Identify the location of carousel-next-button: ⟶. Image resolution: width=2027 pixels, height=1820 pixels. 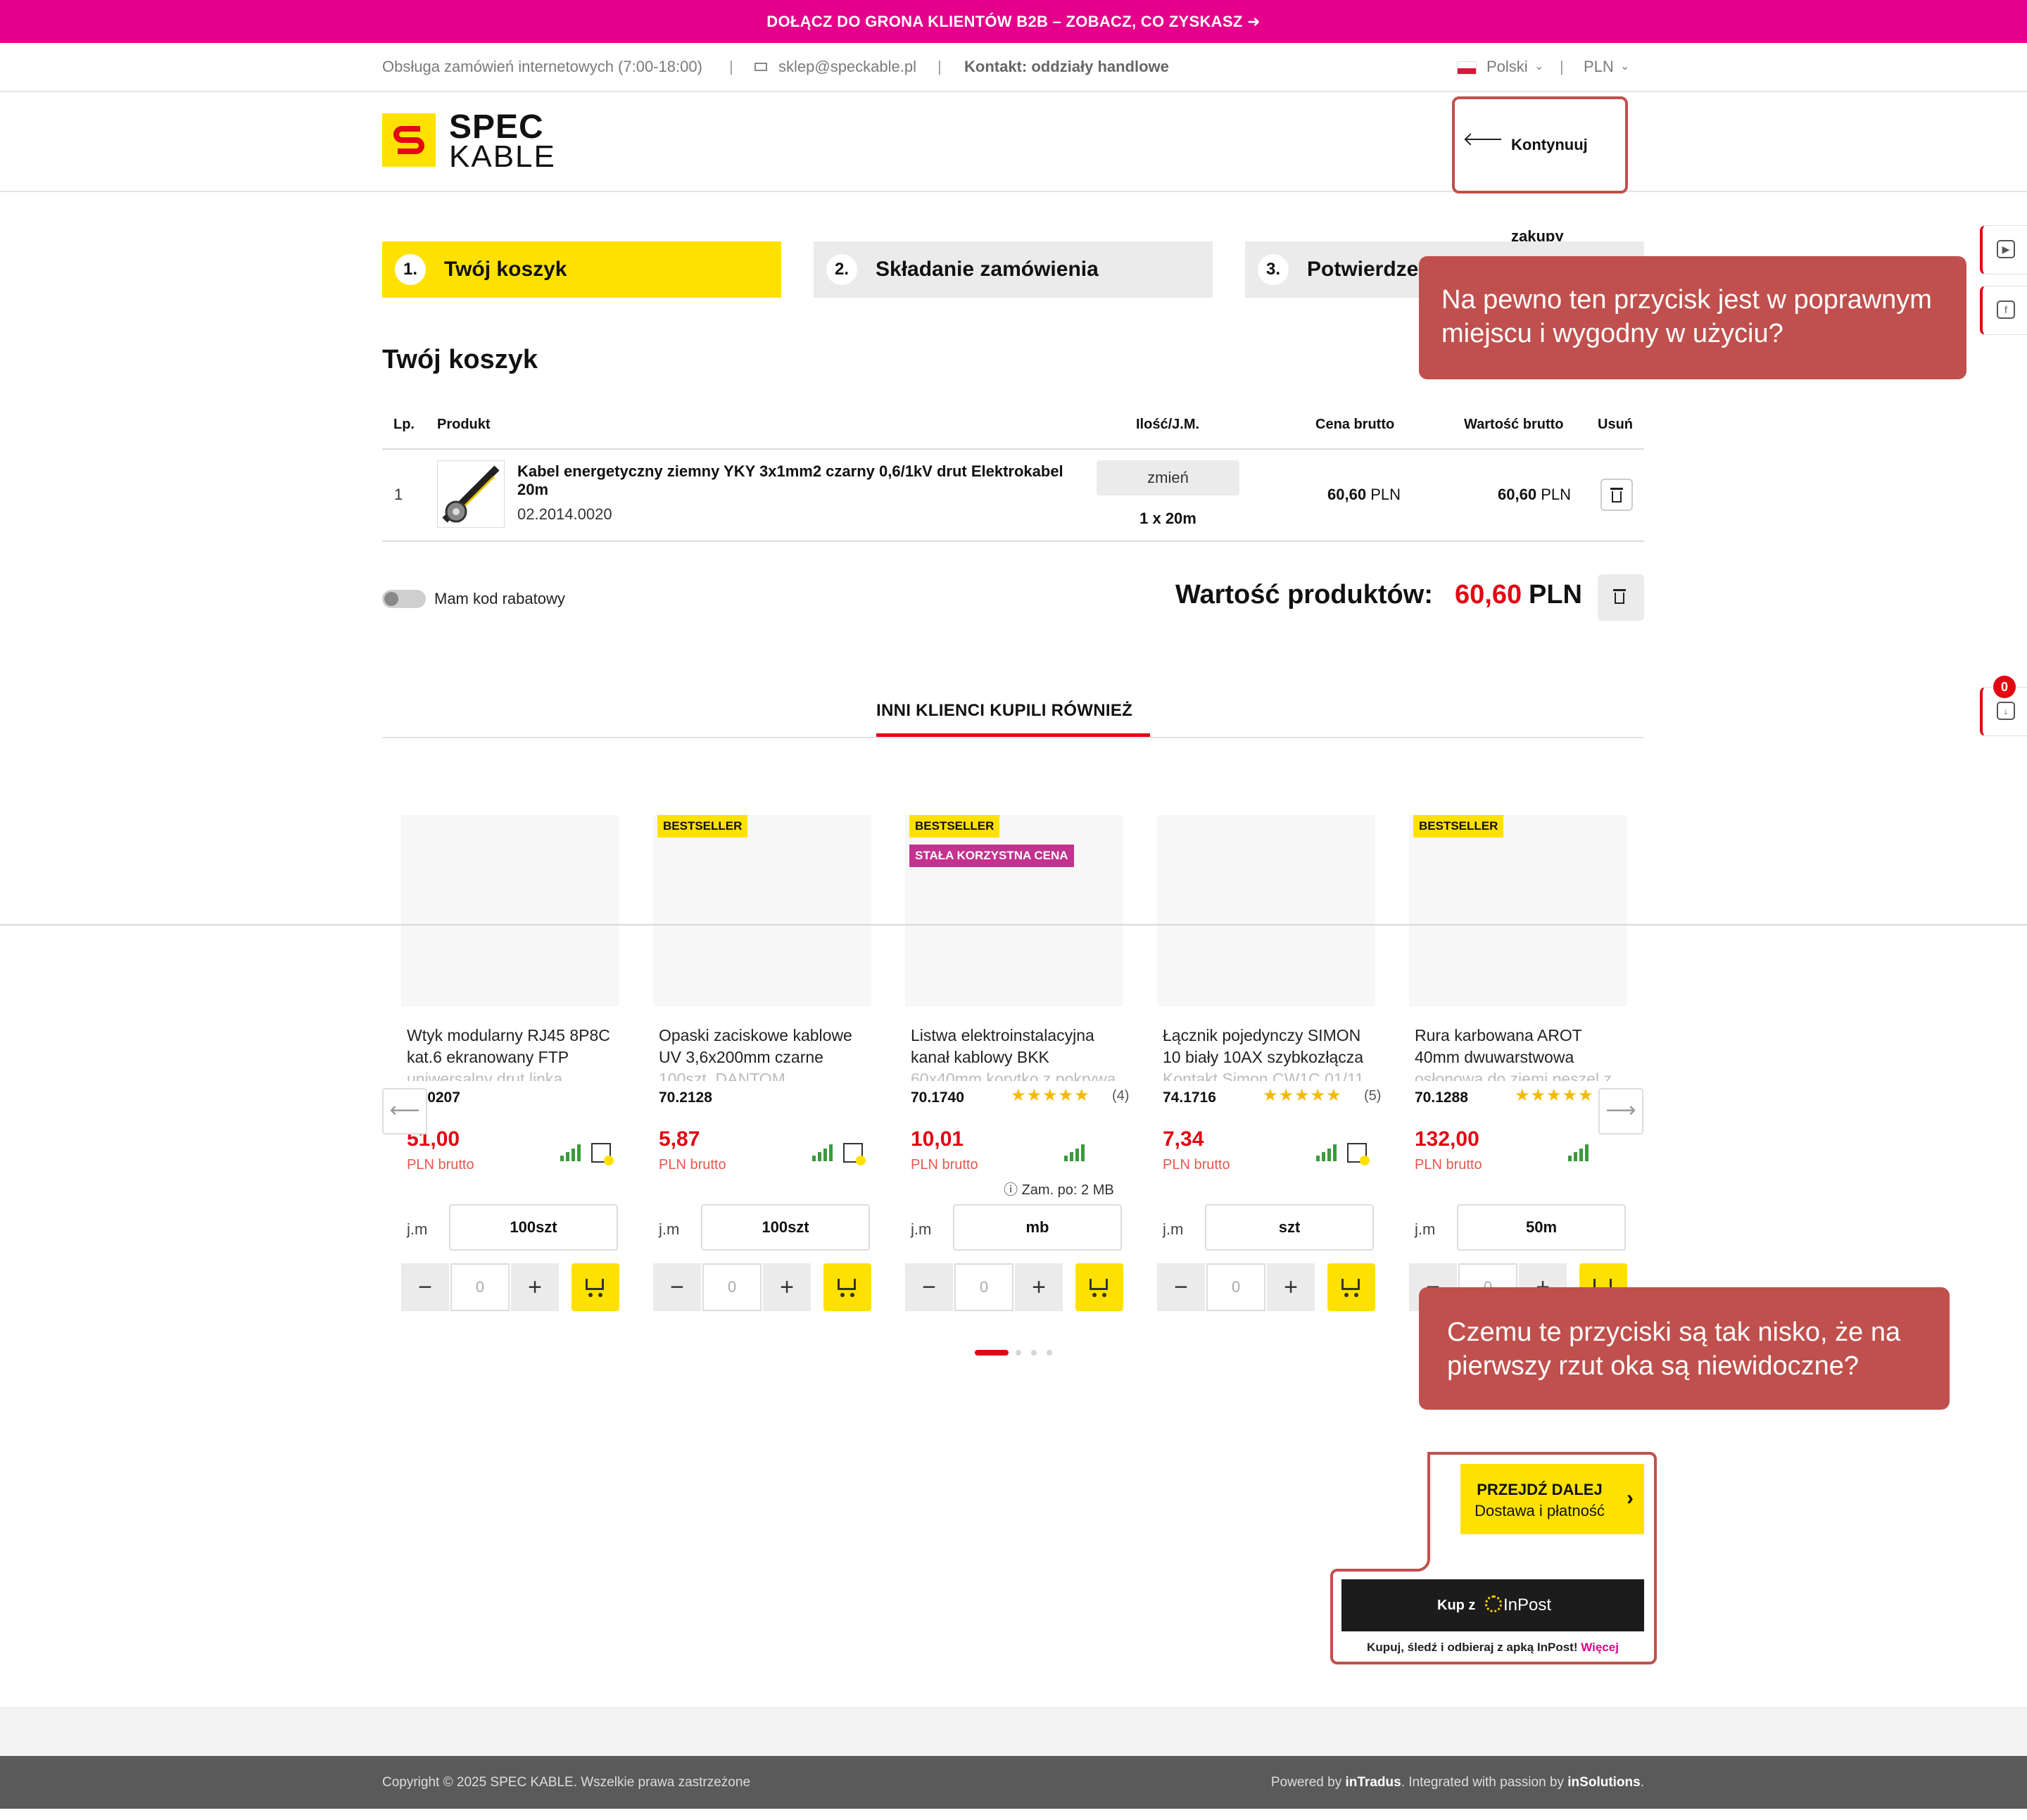
(1620, 1111).